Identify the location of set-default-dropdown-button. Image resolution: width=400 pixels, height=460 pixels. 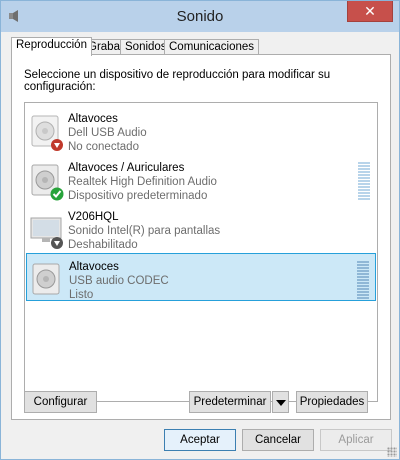
(280, 402).